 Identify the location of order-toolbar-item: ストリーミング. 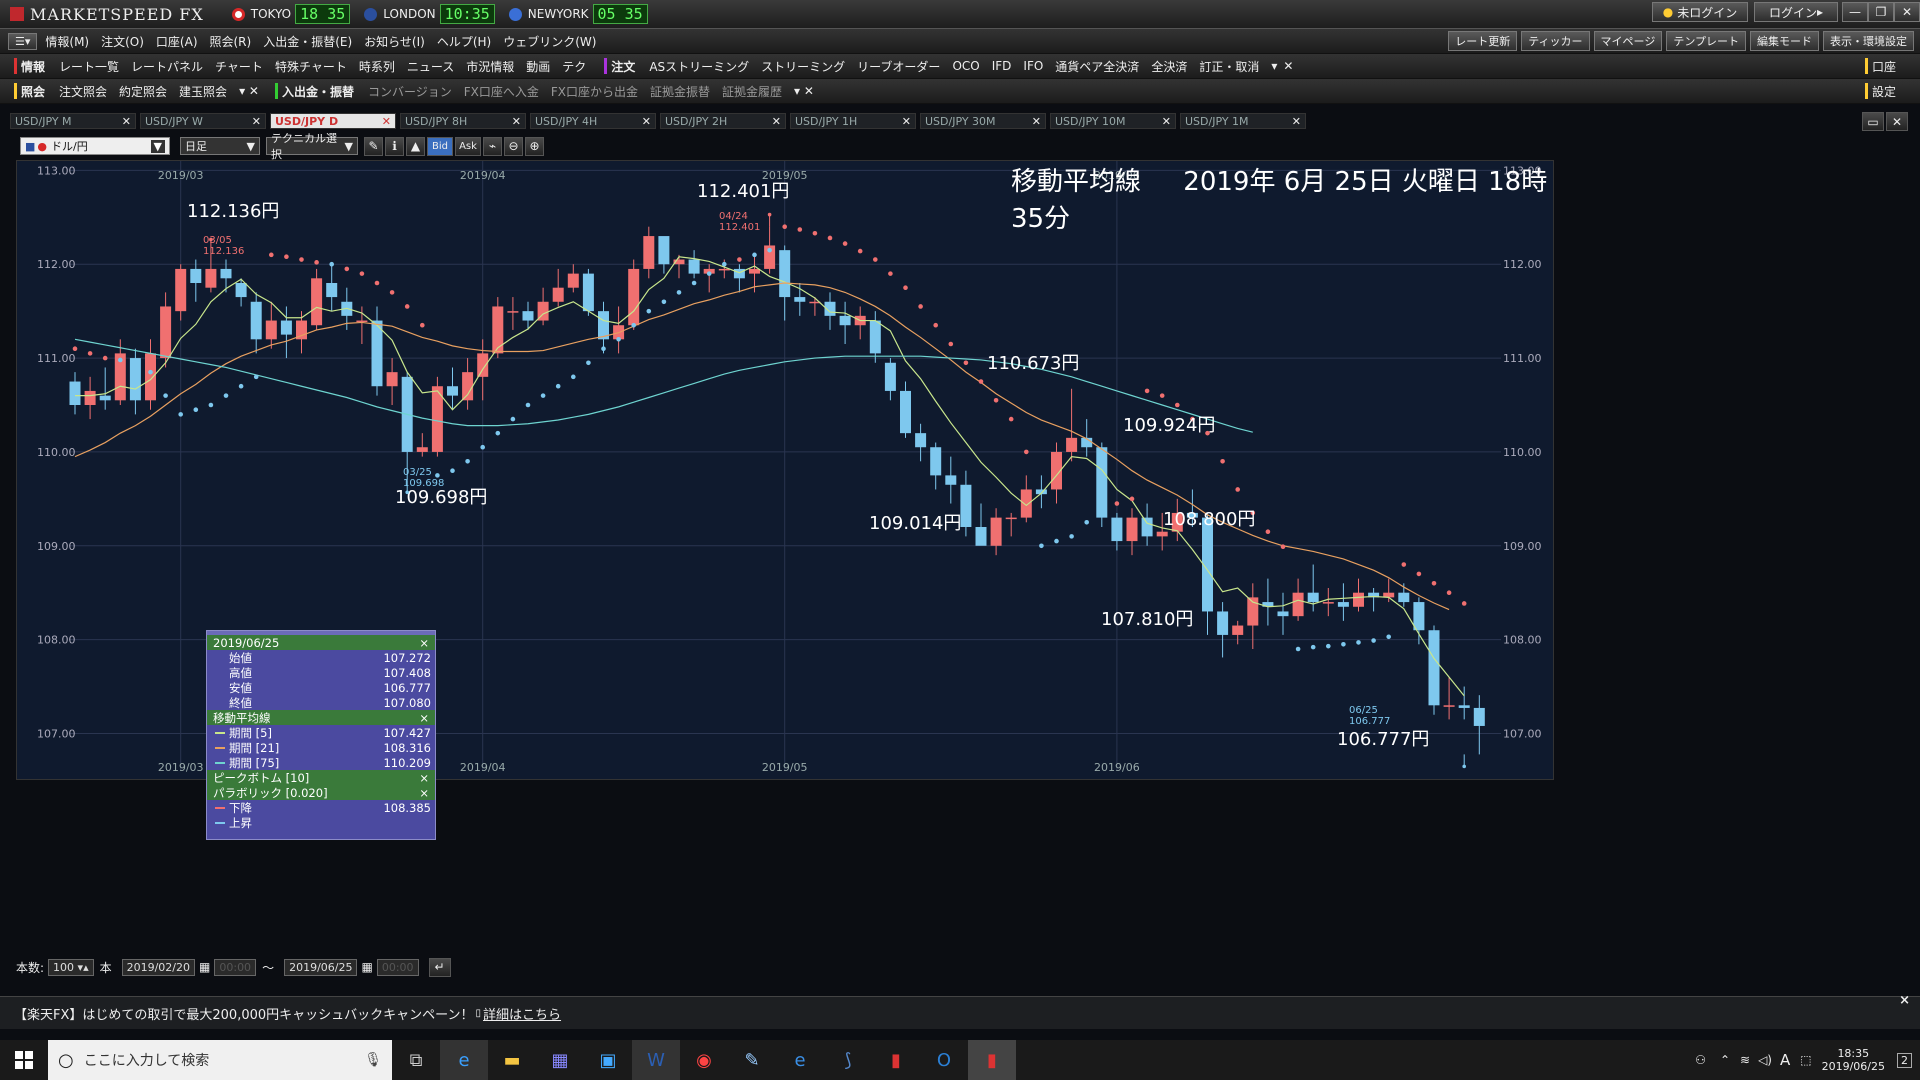
(803, 66).